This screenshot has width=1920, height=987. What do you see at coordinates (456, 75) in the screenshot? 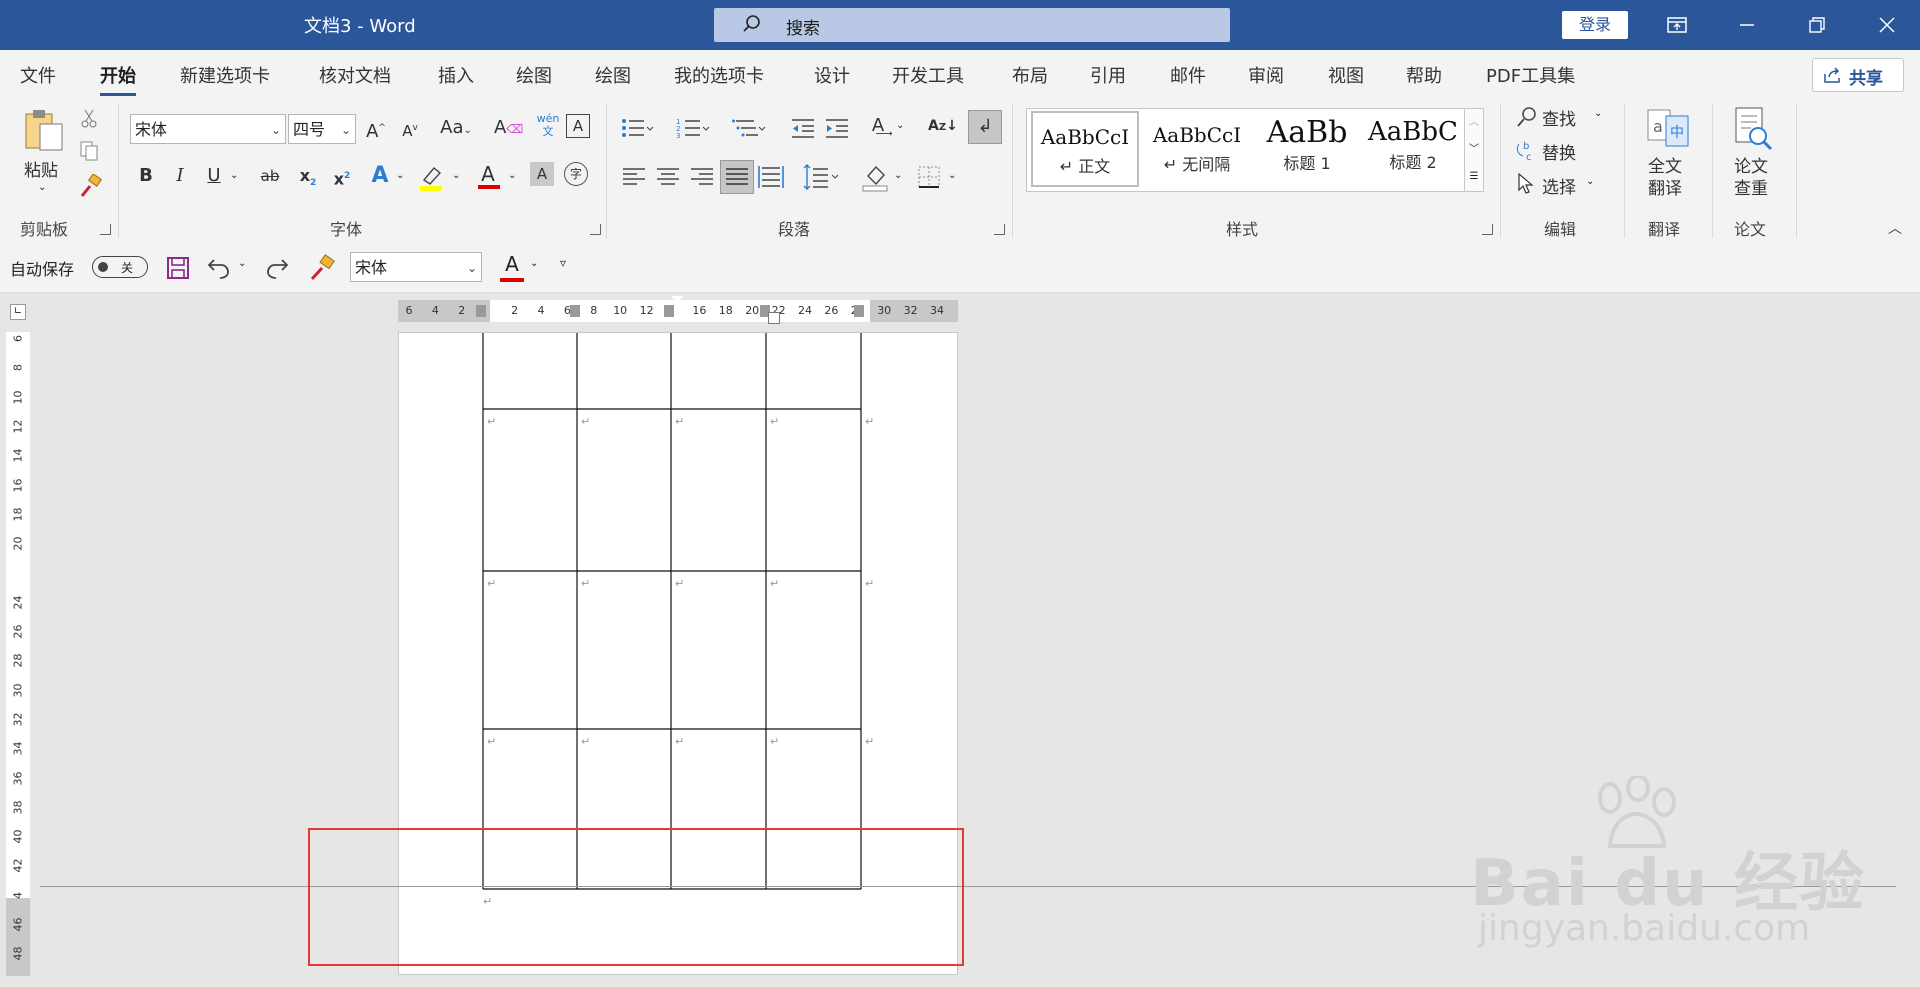
I see `tab-insert: 插入` at bounding box center [456, 75].